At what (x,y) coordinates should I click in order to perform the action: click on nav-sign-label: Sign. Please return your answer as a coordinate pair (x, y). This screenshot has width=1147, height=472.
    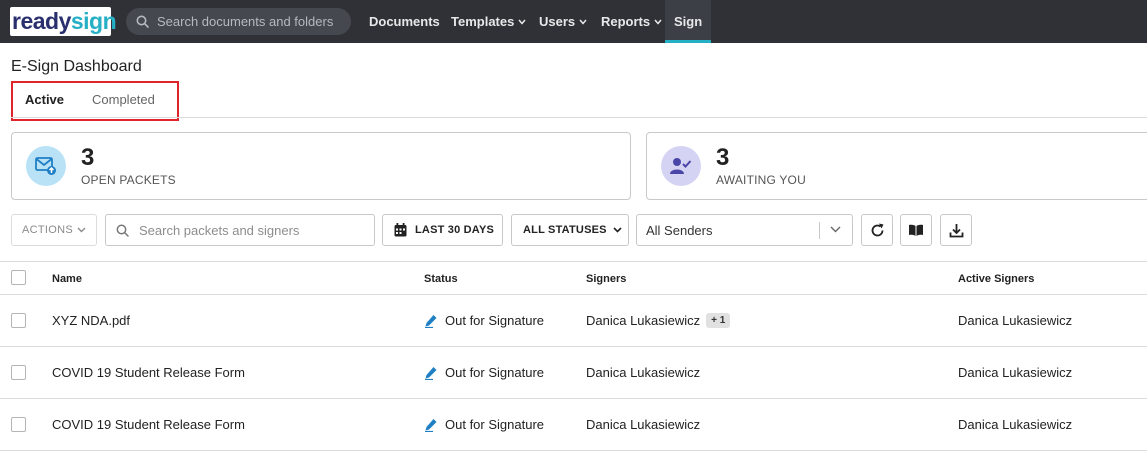
    Looking at the image, I should click on (688, 21).